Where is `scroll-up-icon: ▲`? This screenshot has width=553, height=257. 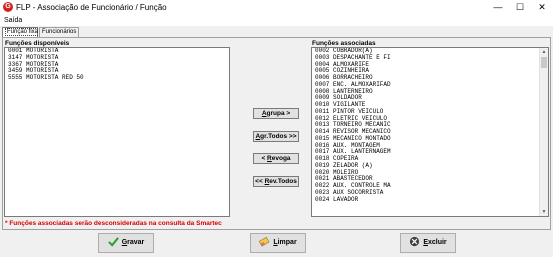
scroll-up-icon: ▲ is located at coordinates (544, 52).